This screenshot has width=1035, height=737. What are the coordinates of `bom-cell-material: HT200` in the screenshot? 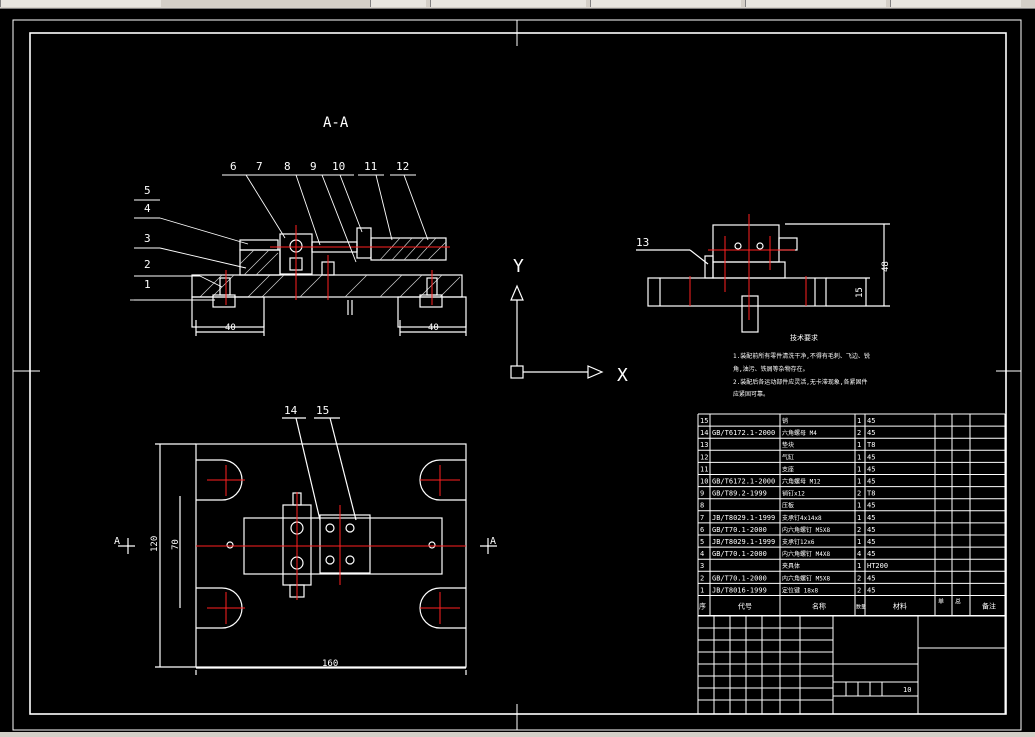 It's located at (877, 566).